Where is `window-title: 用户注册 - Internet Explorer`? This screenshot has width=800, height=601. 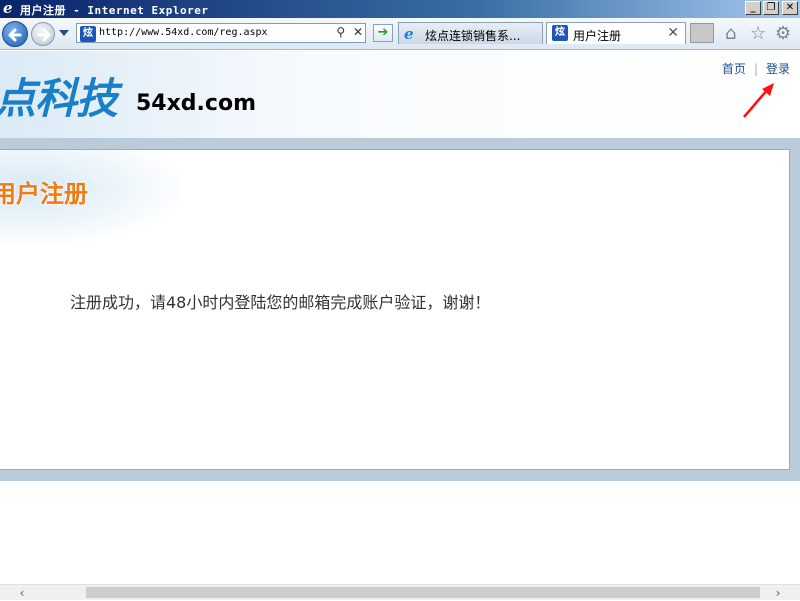 window-title: 用户注册 - Internet Explorer is located at coordinates (114, 10).